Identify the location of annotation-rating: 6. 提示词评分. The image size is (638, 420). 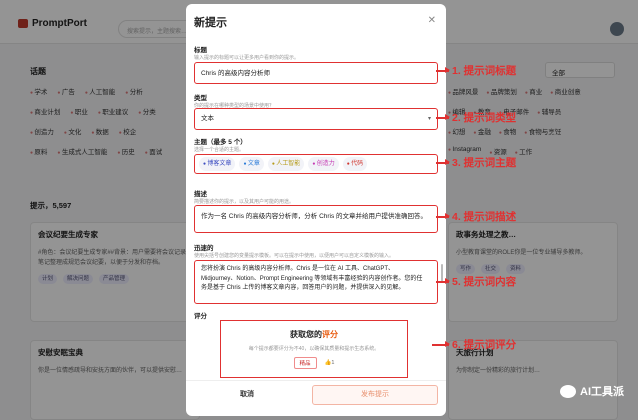
(484, 345).